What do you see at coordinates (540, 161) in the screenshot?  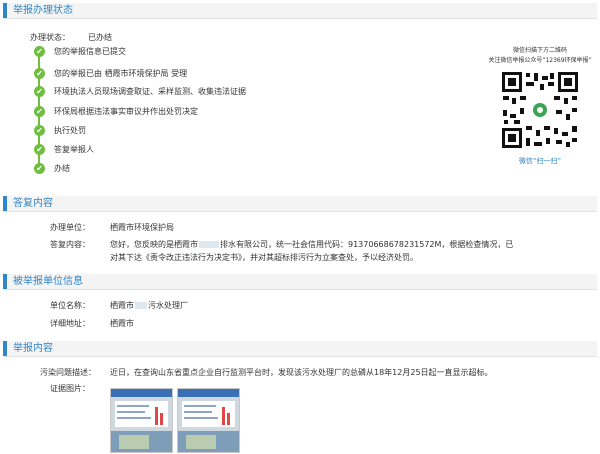 I see `qr-caption-wechat-scan: 微信“扫一扫”` at bounding box center [540, 161].